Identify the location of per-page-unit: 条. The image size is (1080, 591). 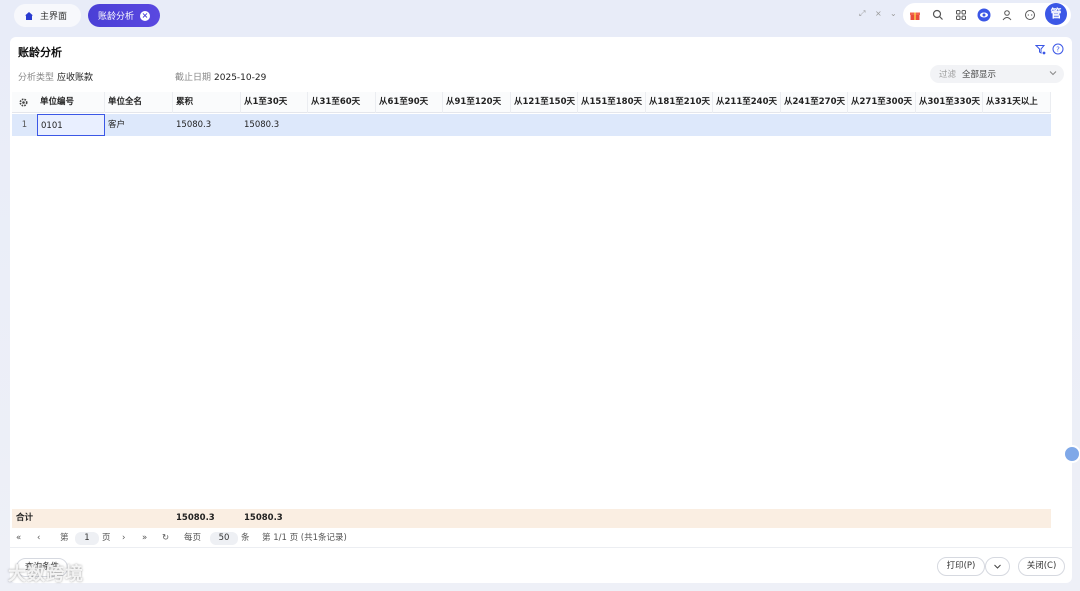
(245, 538).